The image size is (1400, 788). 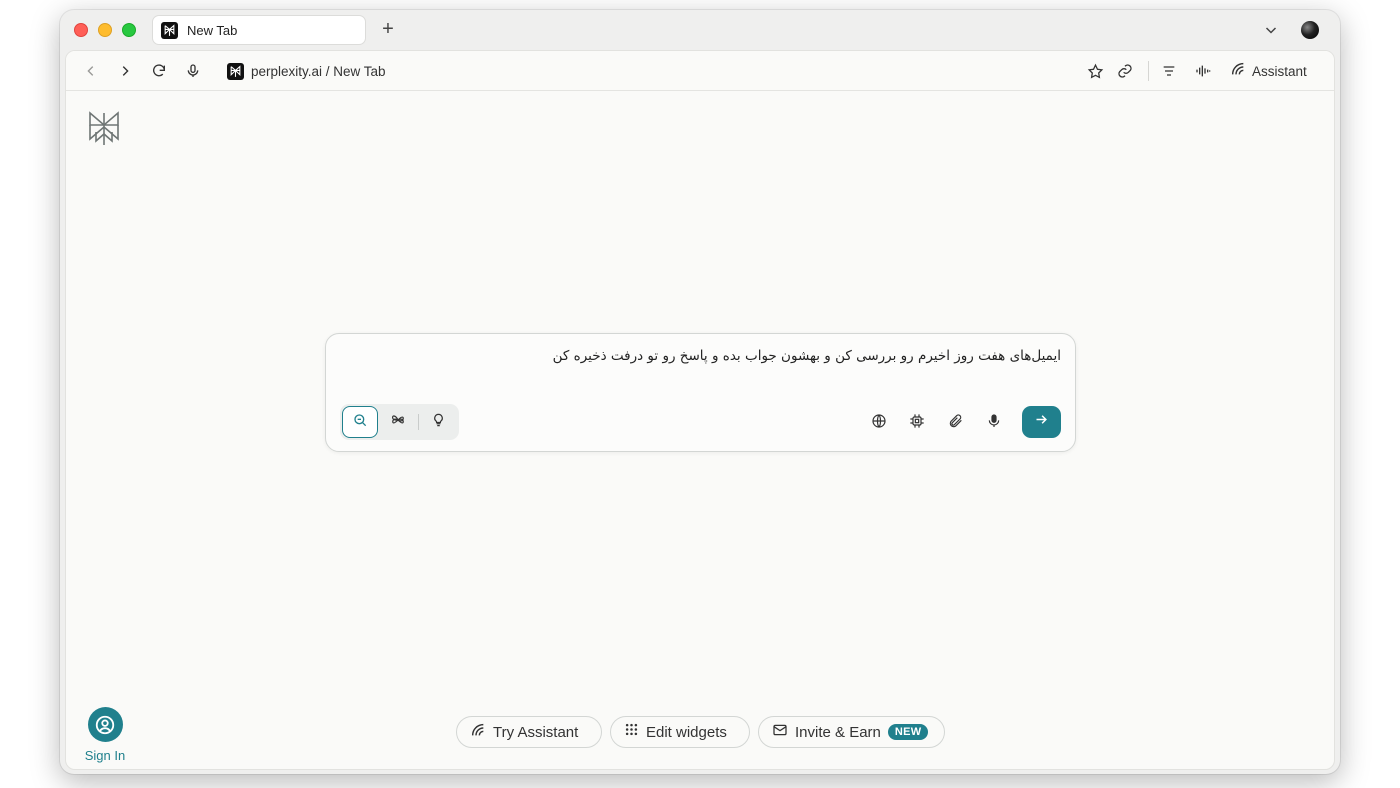 I want to click on cpu-icon, so click(x=917, y=421).